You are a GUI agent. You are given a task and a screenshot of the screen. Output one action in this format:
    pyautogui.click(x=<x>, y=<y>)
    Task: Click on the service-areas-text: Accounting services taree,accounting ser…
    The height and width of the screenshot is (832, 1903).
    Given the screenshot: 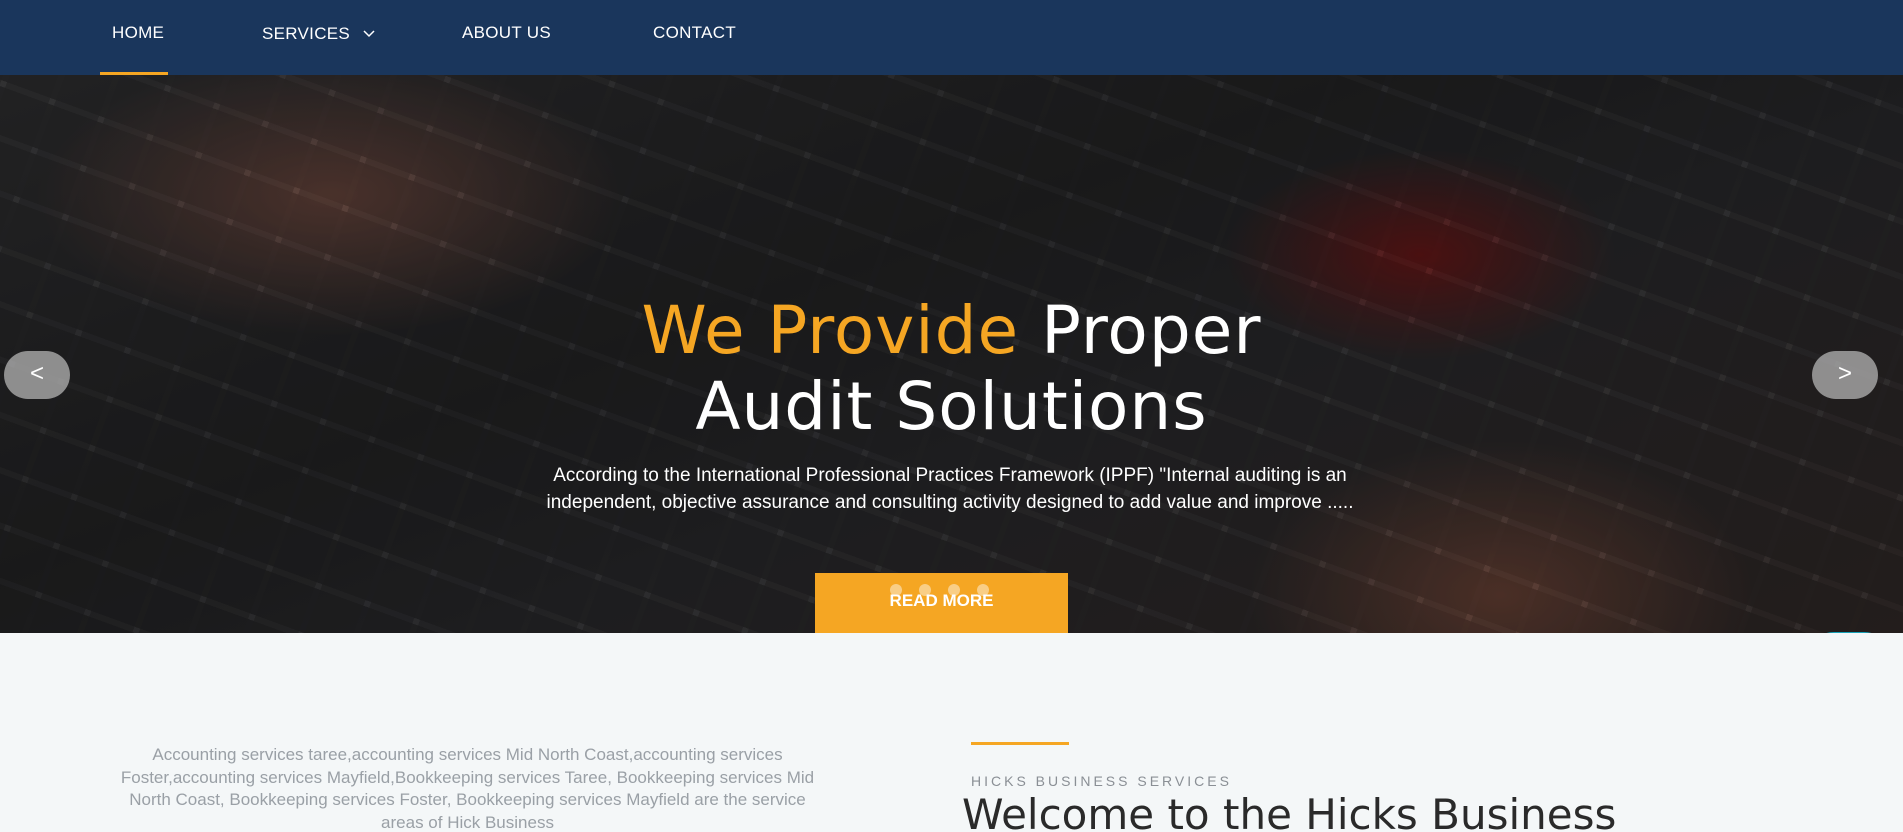 What is the action you would take?
    pyautogui.click(x=467, y=788)
    